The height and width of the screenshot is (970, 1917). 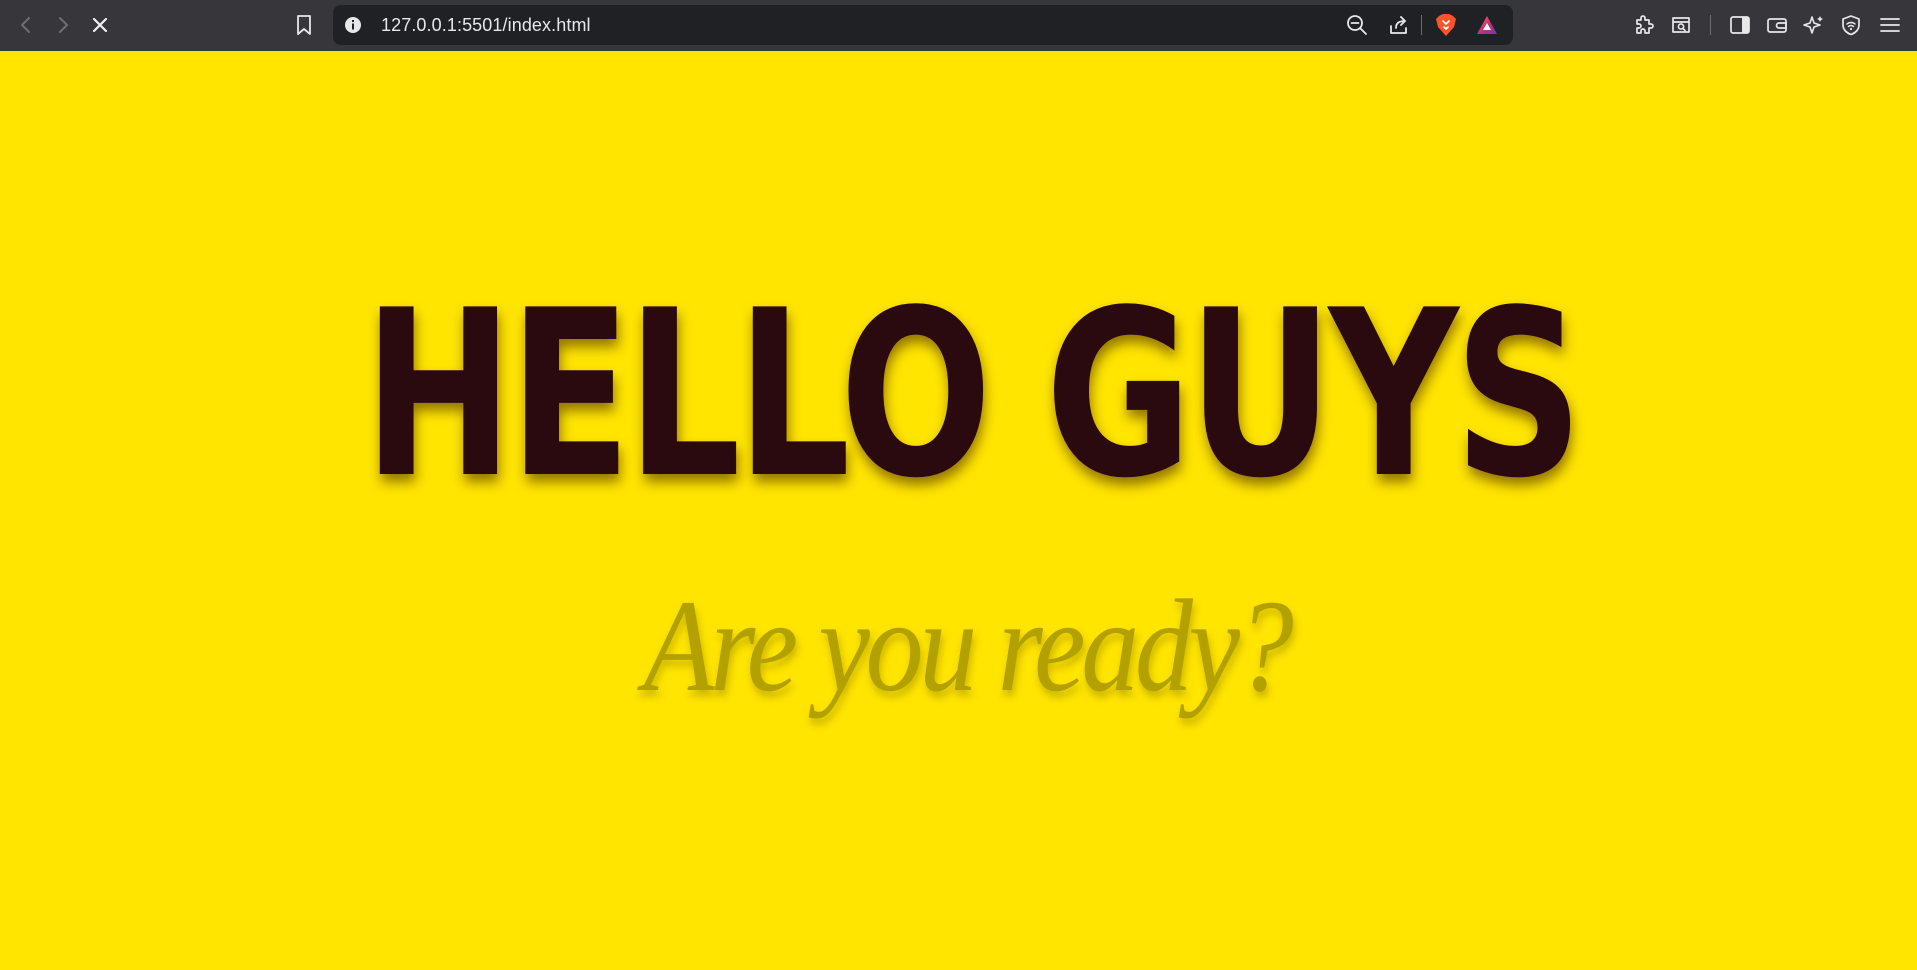 I want to click on tab-search-button, so click(x=1681, y=25).